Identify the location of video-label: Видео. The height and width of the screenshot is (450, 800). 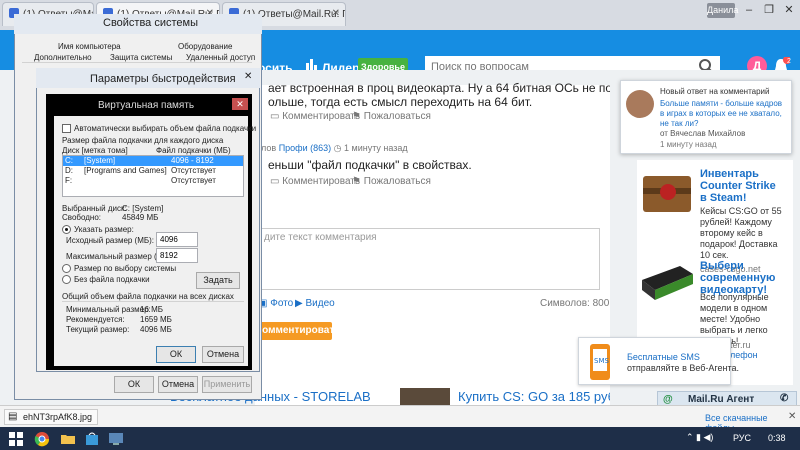
(320, 303).